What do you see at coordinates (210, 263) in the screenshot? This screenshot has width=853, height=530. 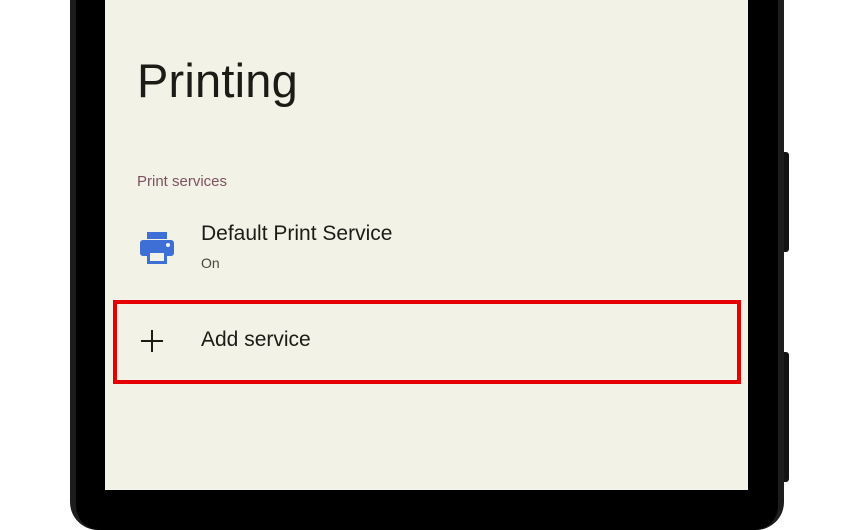 I see `service-summary: On` at bounding box center [210, 263].